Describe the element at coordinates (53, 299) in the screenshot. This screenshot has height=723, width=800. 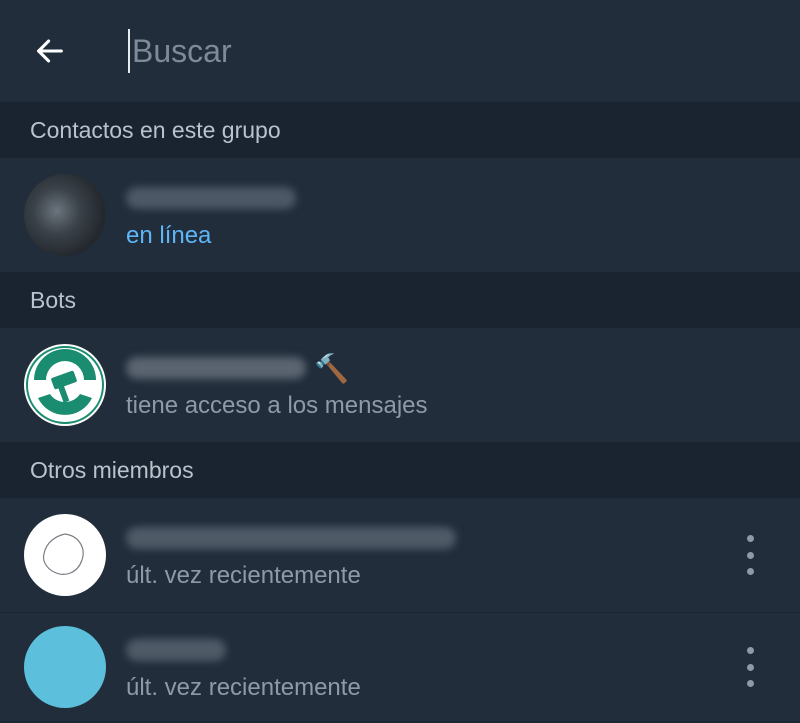
I see `section-title: Bots` at that location.